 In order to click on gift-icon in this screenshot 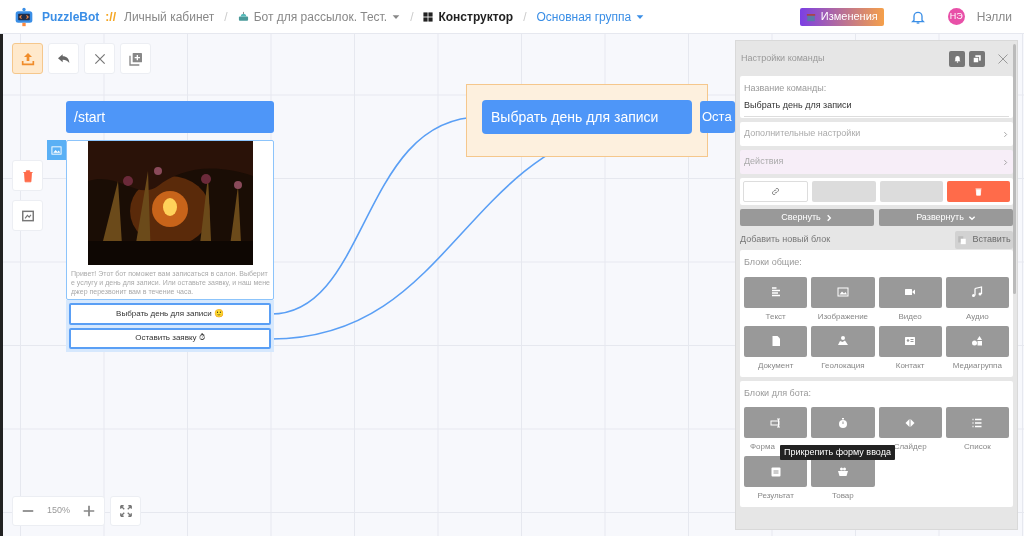, I will do `click(810, 16)`.